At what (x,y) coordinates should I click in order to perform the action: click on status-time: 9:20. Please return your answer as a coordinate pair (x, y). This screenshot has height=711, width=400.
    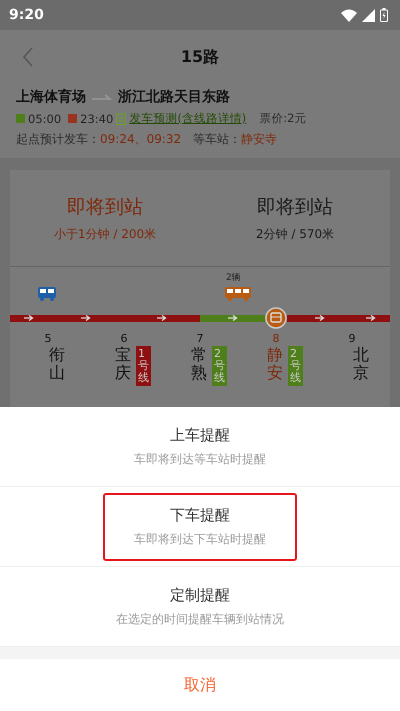
    Looking at the image, I should click on (26, 15).